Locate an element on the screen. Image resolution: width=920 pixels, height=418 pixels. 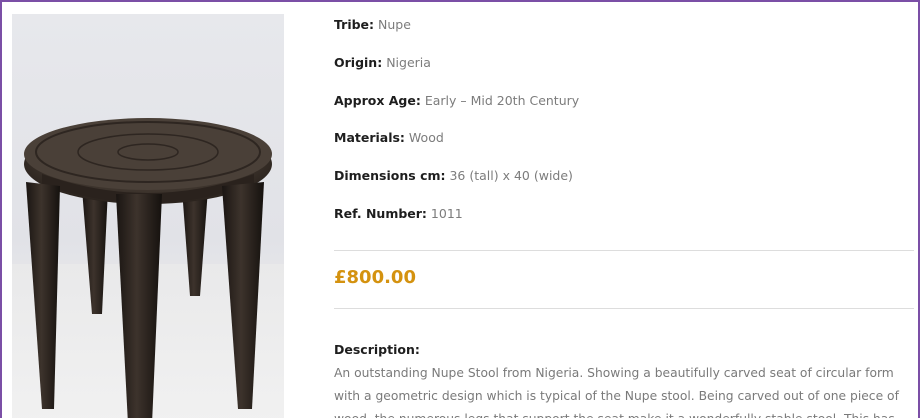
spec-dimensions: Dimensions cm: 36 (tall) x 40 (wide) is located at coordinates (453, 175).